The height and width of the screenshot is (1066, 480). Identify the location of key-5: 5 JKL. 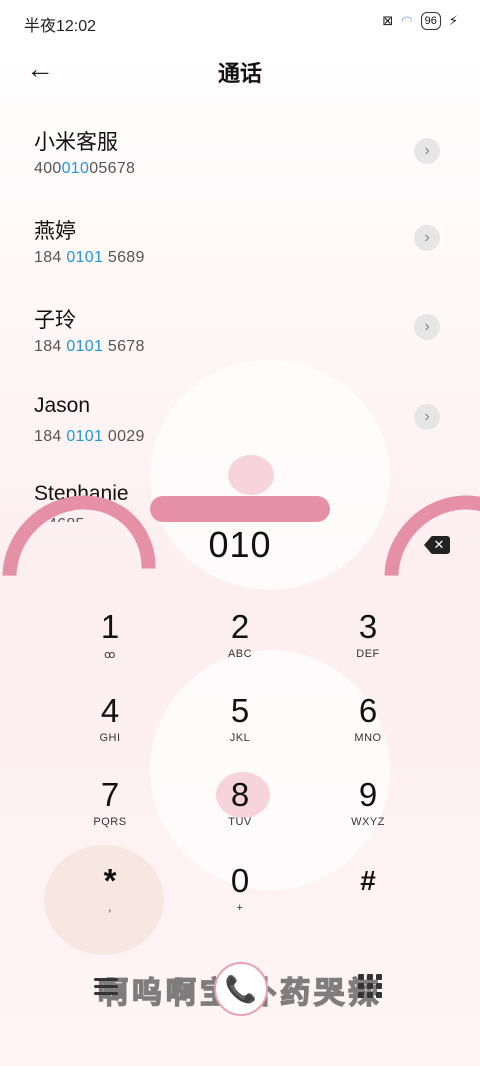
(240, 732).